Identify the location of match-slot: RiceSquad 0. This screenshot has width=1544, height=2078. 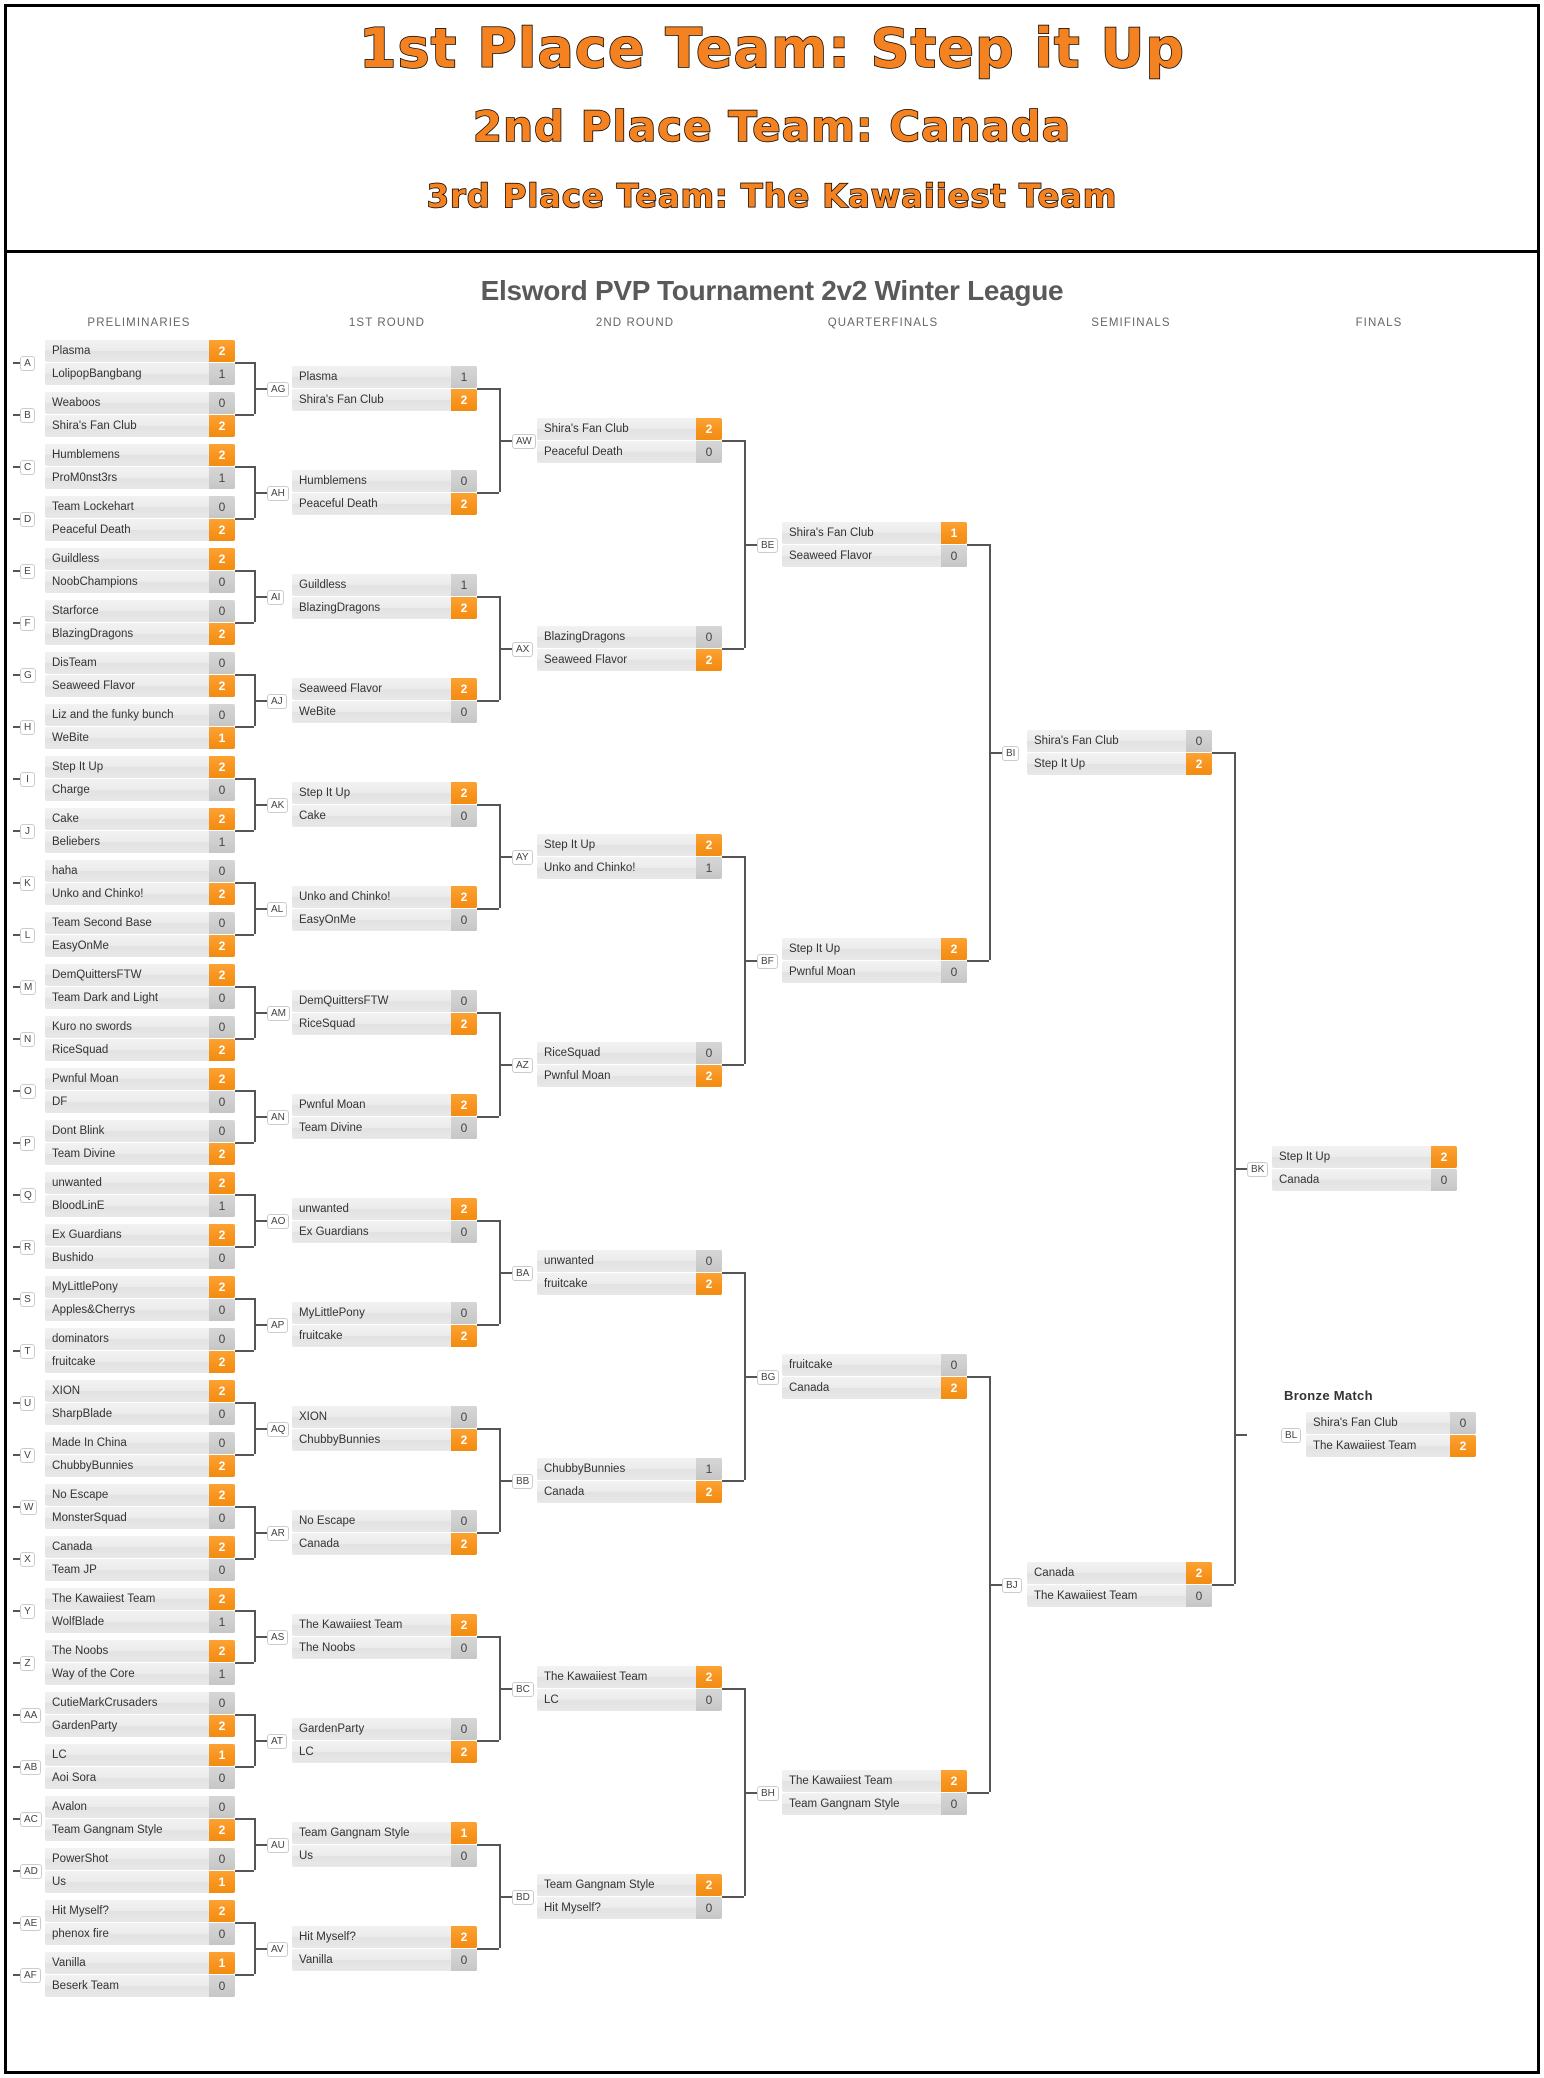
(629, 1053).